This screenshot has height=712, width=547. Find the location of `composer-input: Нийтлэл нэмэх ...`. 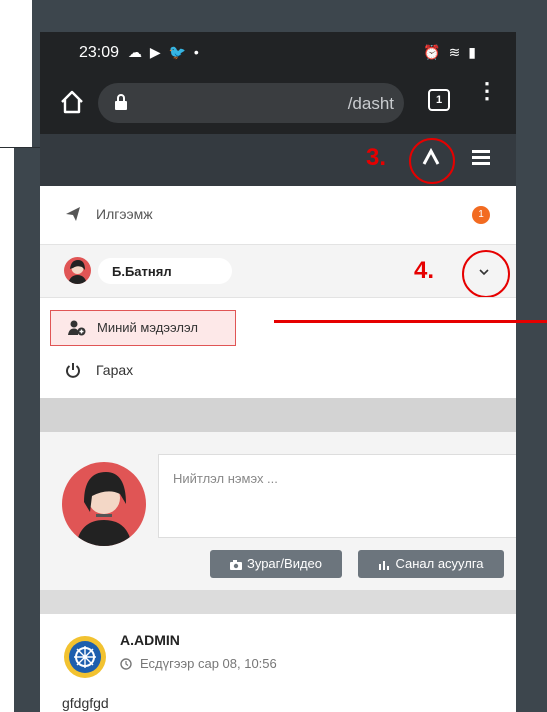

composer-input: Нийтлэл нэмэх ... is located at coordinates (337, 496).